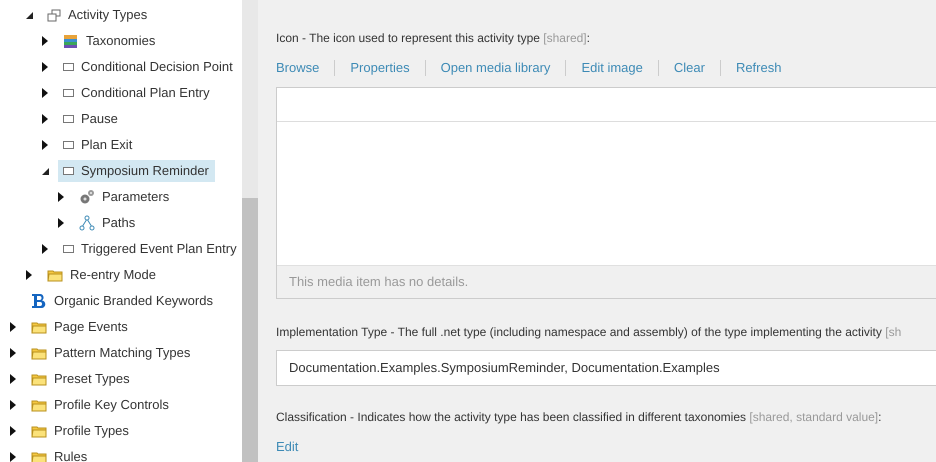 The height and width of the screenshot is (462, 936). Describe the element at coordinates (98, 15) in the screenshot. I see `tree-item: Activity Types` at that location.